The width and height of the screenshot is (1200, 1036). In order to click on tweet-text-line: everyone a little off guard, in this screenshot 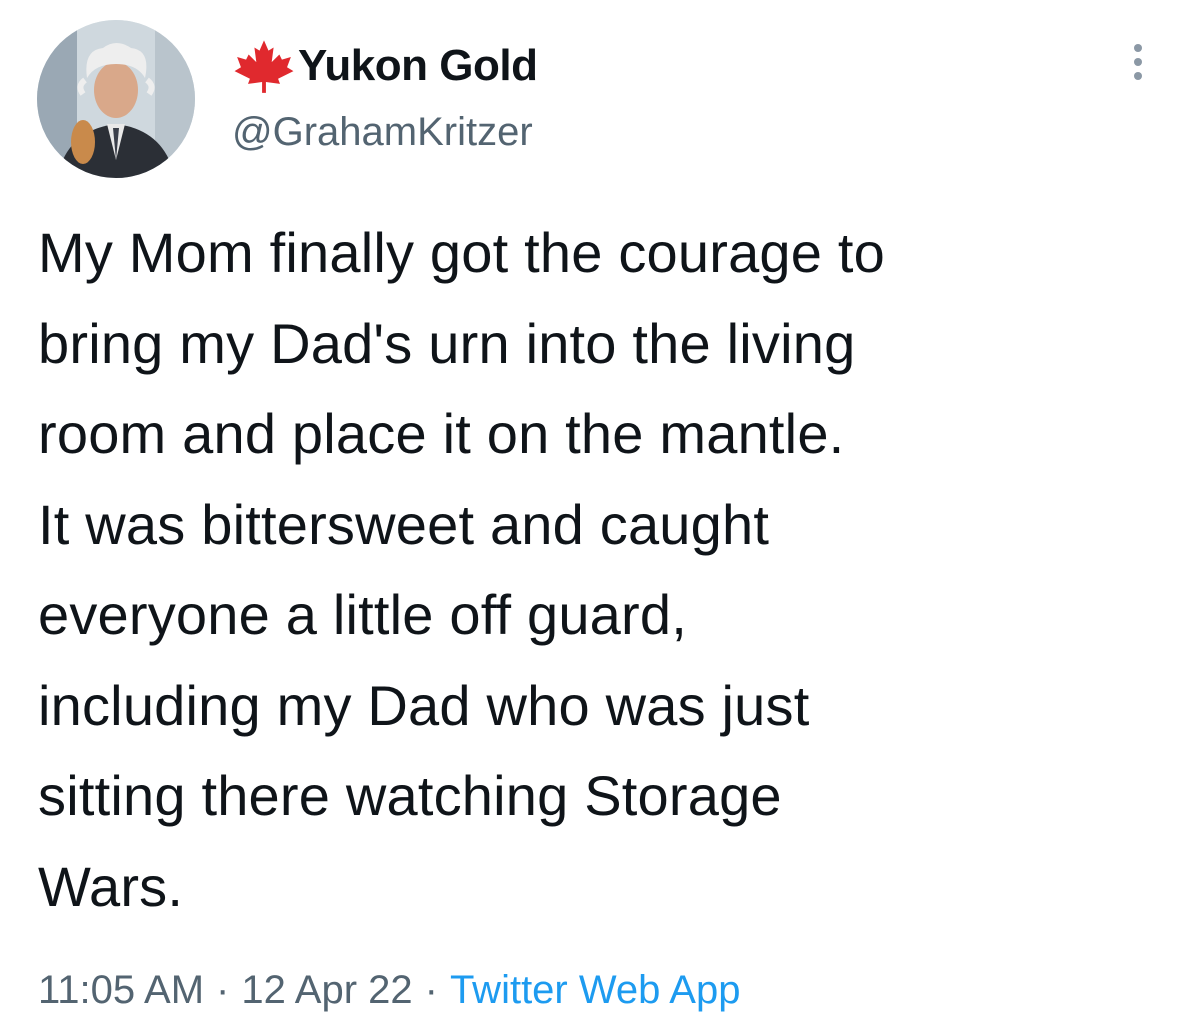, I will do `click(362, 614)`.